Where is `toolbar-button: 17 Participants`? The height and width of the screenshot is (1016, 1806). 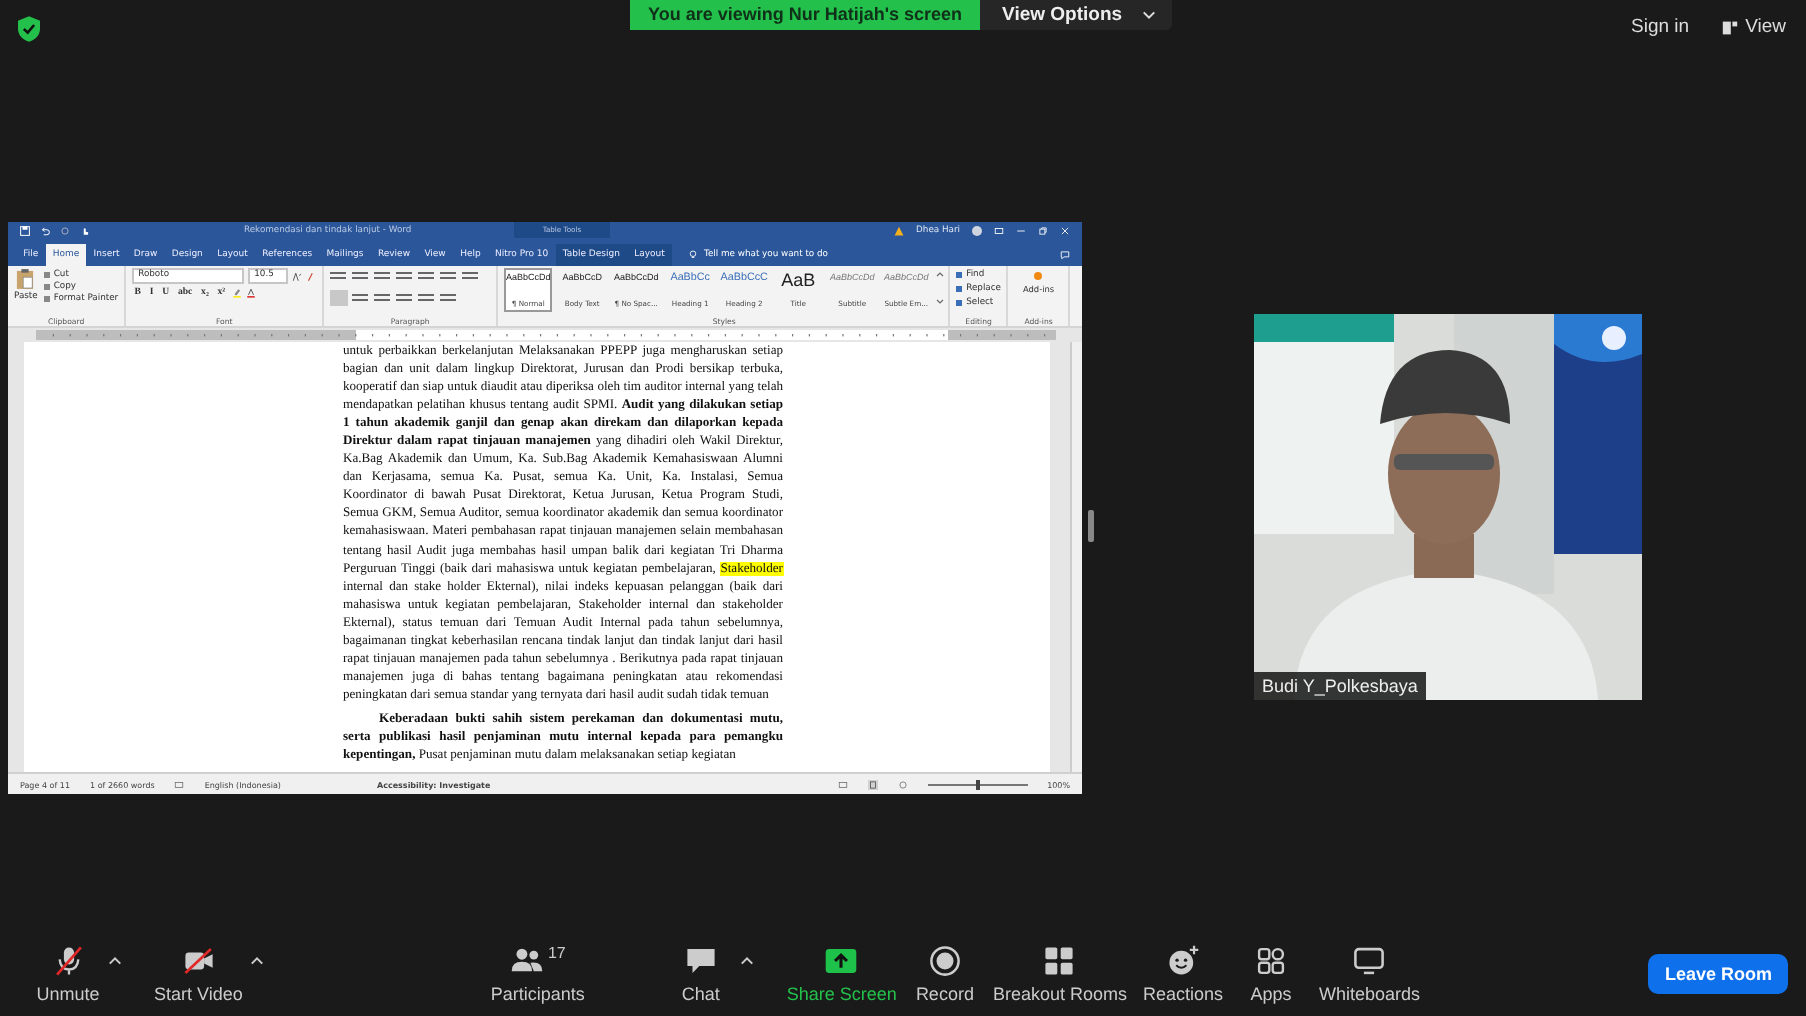 toolbar-button: 17 Participants is located at coordinates (537, 973).